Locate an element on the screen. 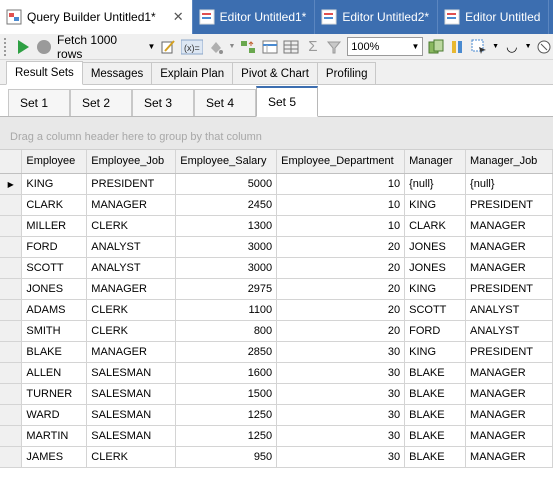 The image size is (553, 491). table-cell: MILLER is located at coordinates (54, 226).